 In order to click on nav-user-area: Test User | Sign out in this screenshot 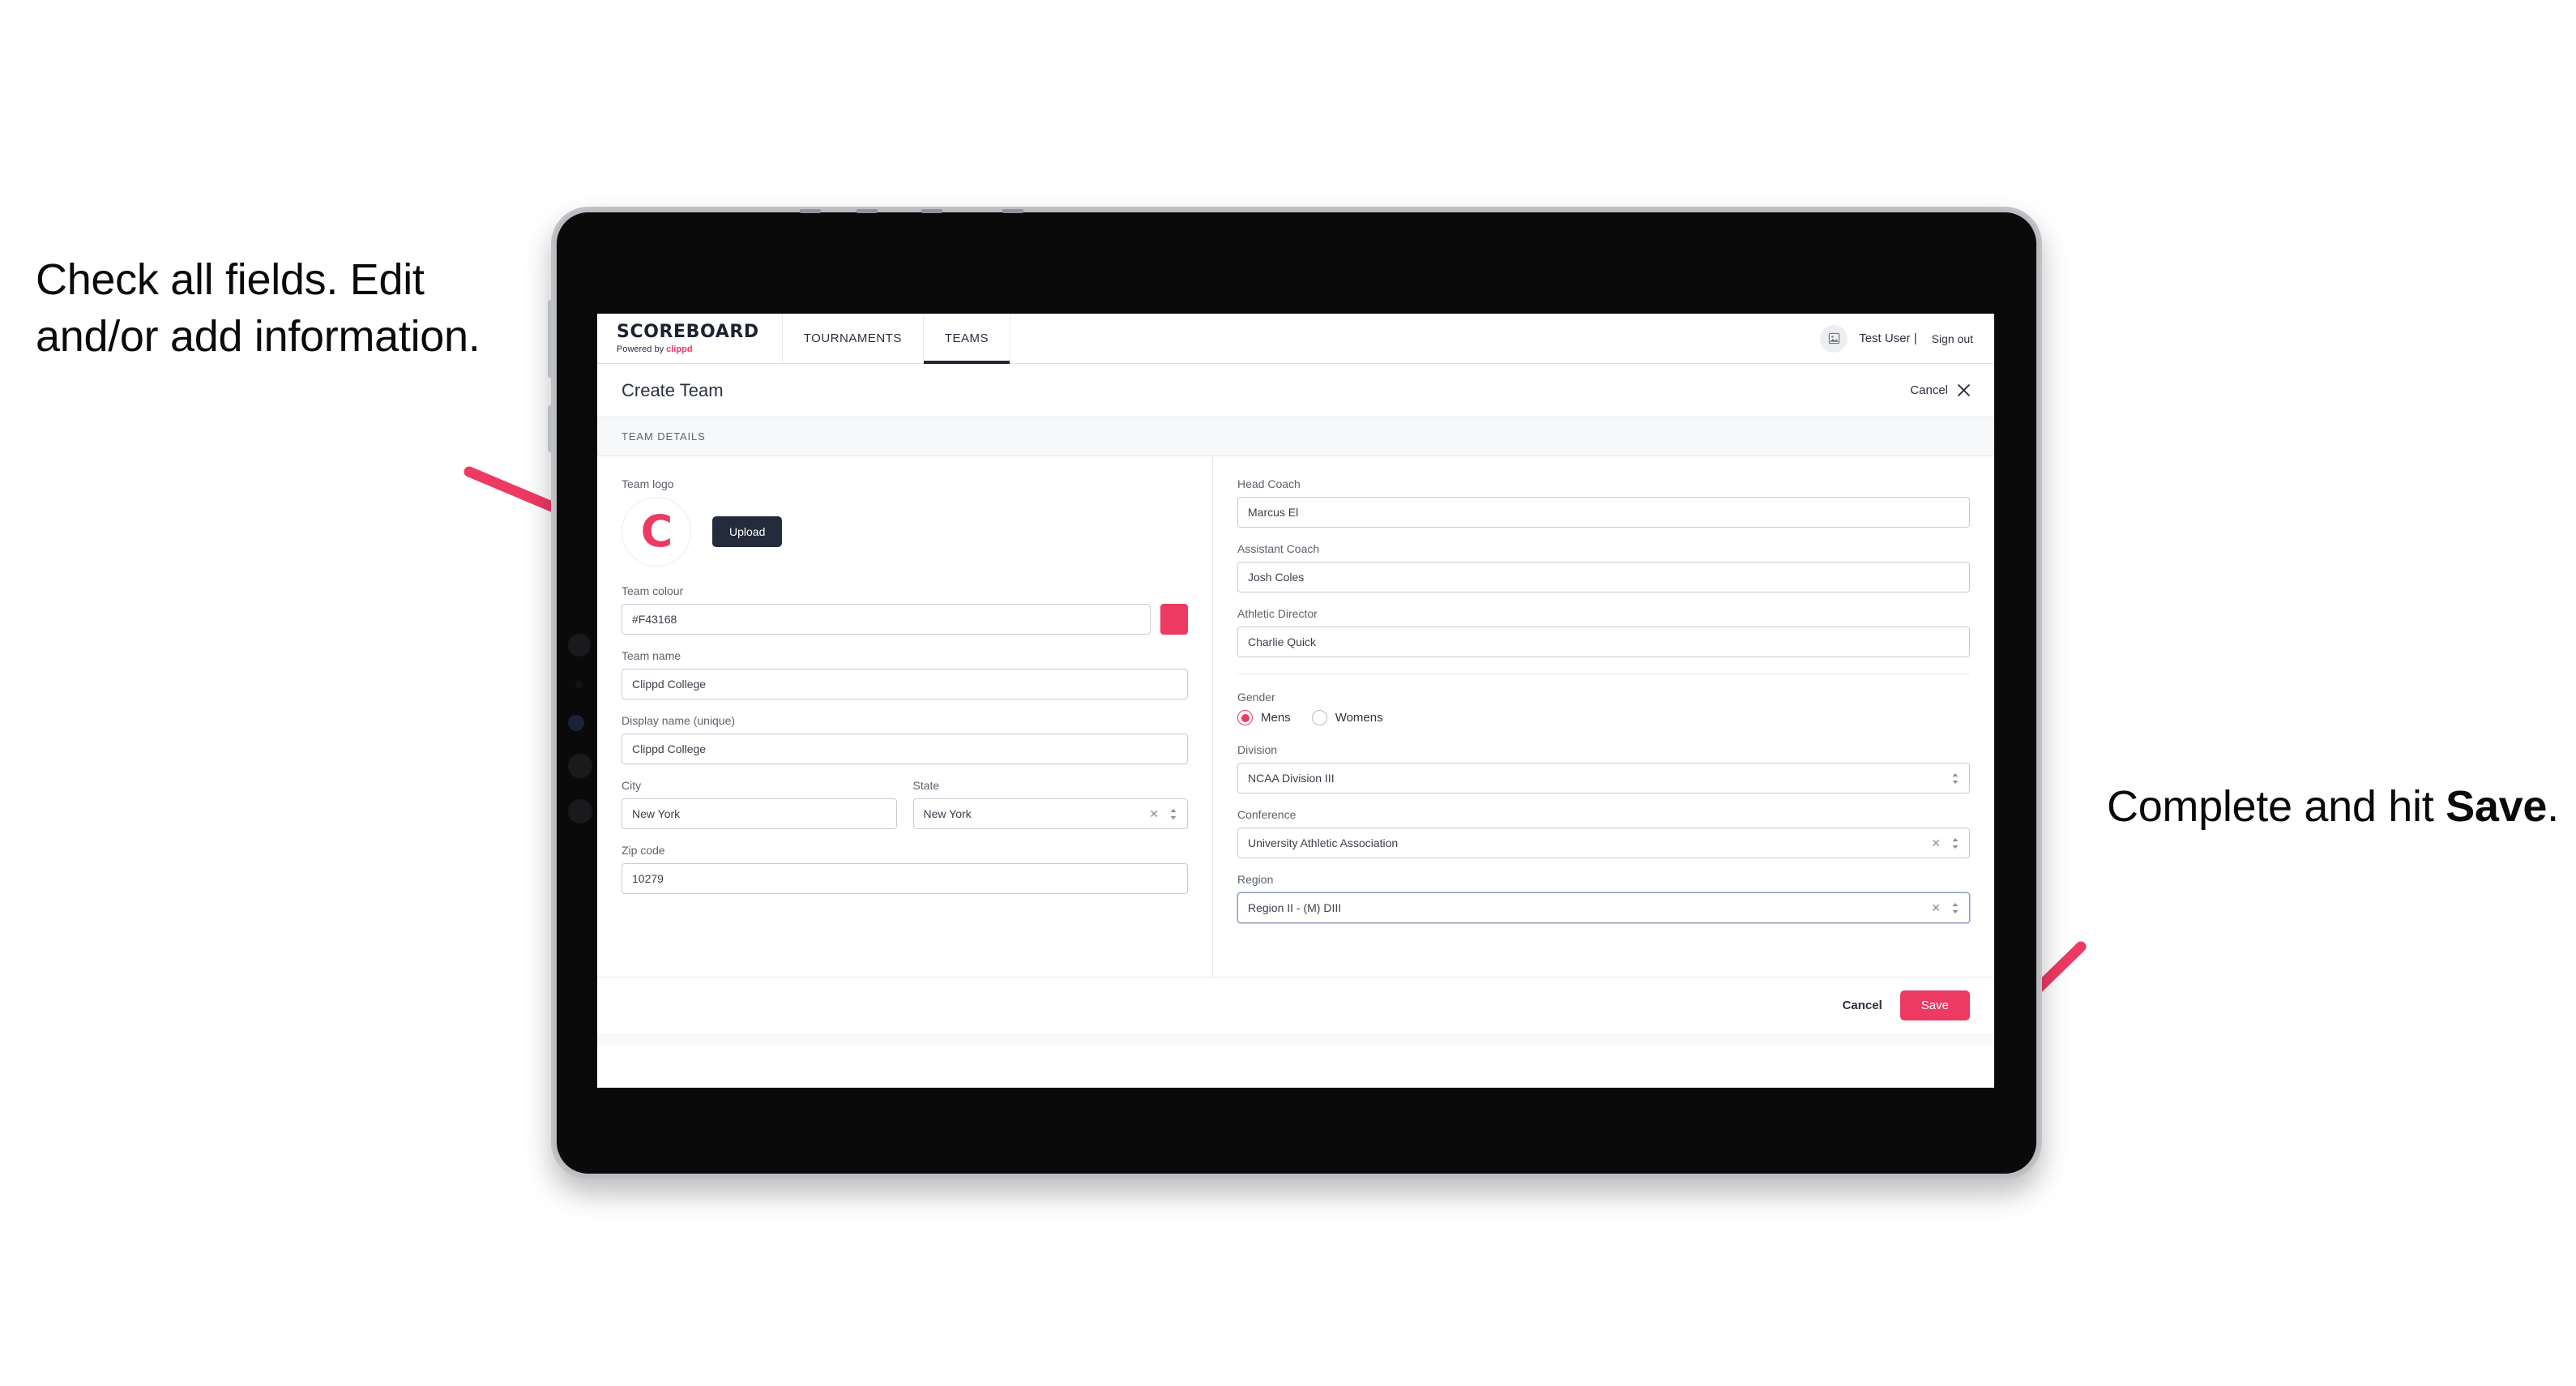, I will do `click(1907, 338)`.